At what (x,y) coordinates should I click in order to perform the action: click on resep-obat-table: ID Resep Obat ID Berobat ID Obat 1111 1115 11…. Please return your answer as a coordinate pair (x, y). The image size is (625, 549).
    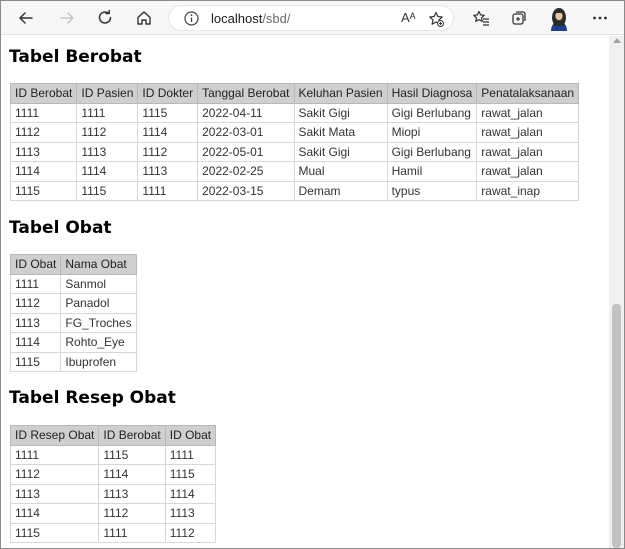
    Looking at the image, I should click on (113, 484).